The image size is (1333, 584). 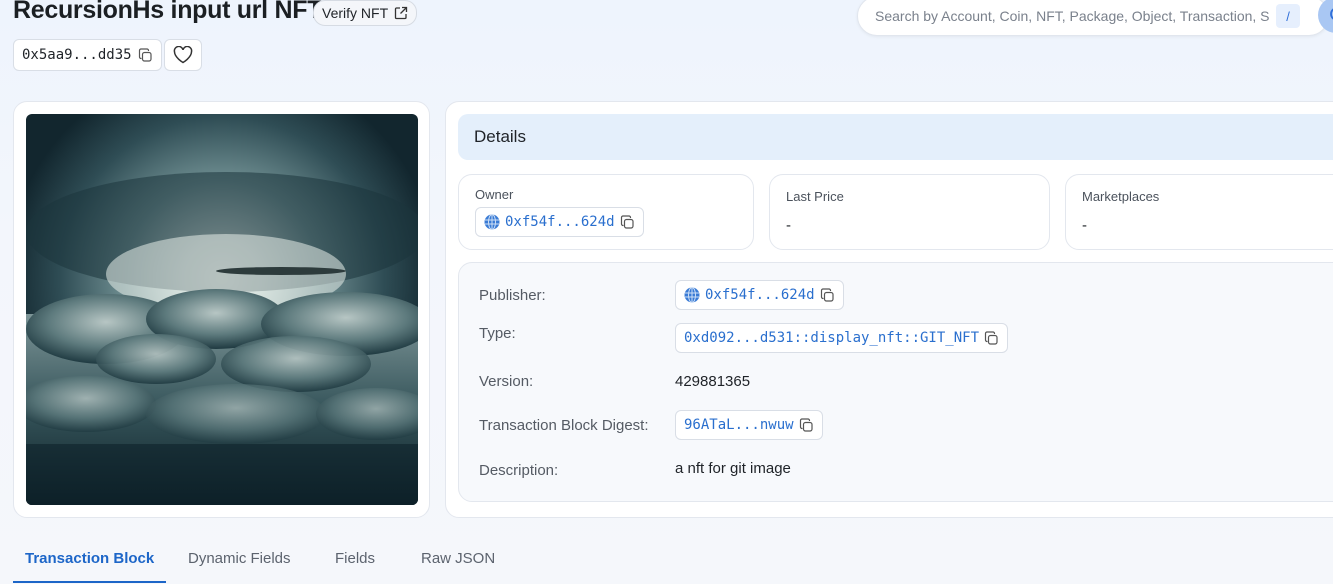 I want to click on object-address: 0x5aa9...dd35, so click(x=77, y=55).